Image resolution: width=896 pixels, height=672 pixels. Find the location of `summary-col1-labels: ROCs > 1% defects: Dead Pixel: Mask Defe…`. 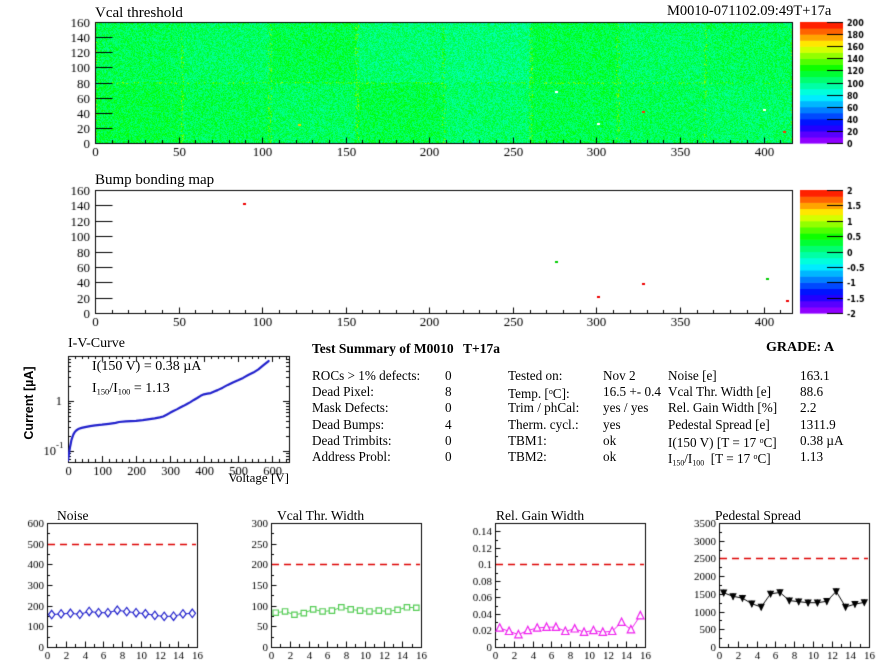

summary-col1-labels: ROCs > 1% defects: Dead Pixel: Mask Defe… is located at coordinates (366, 416).